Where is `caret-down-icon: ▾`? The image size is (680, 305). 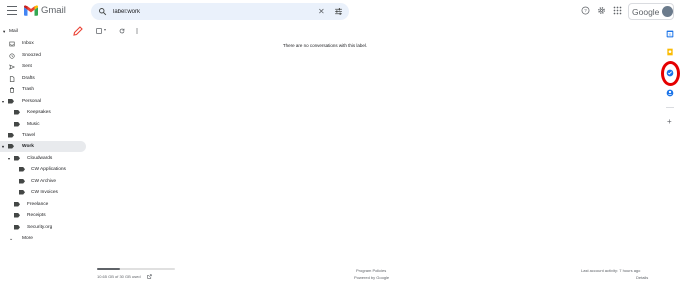
caret-down-icon: ▾ is located at coordinates (105, 29).